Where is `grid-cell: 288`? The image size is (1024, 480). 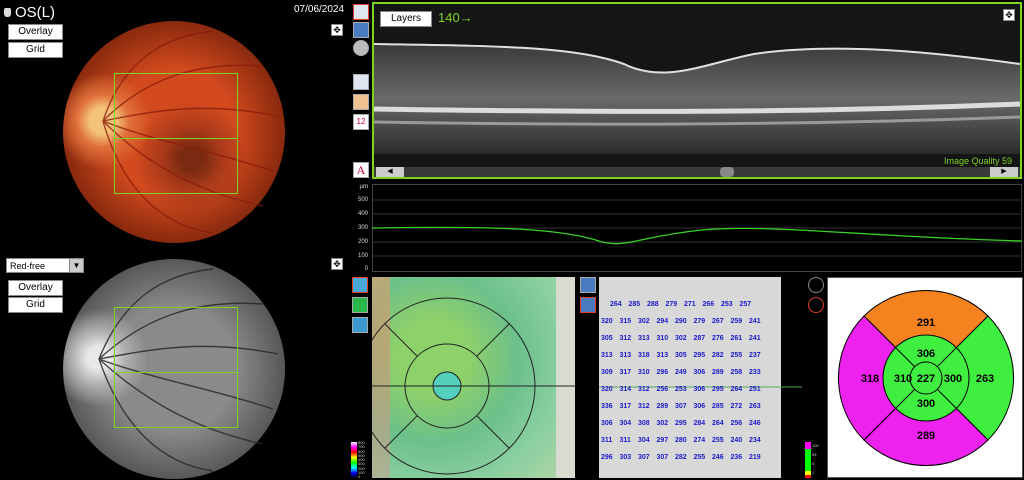 grid-cell: 288 is located at coordinates (653, 304).